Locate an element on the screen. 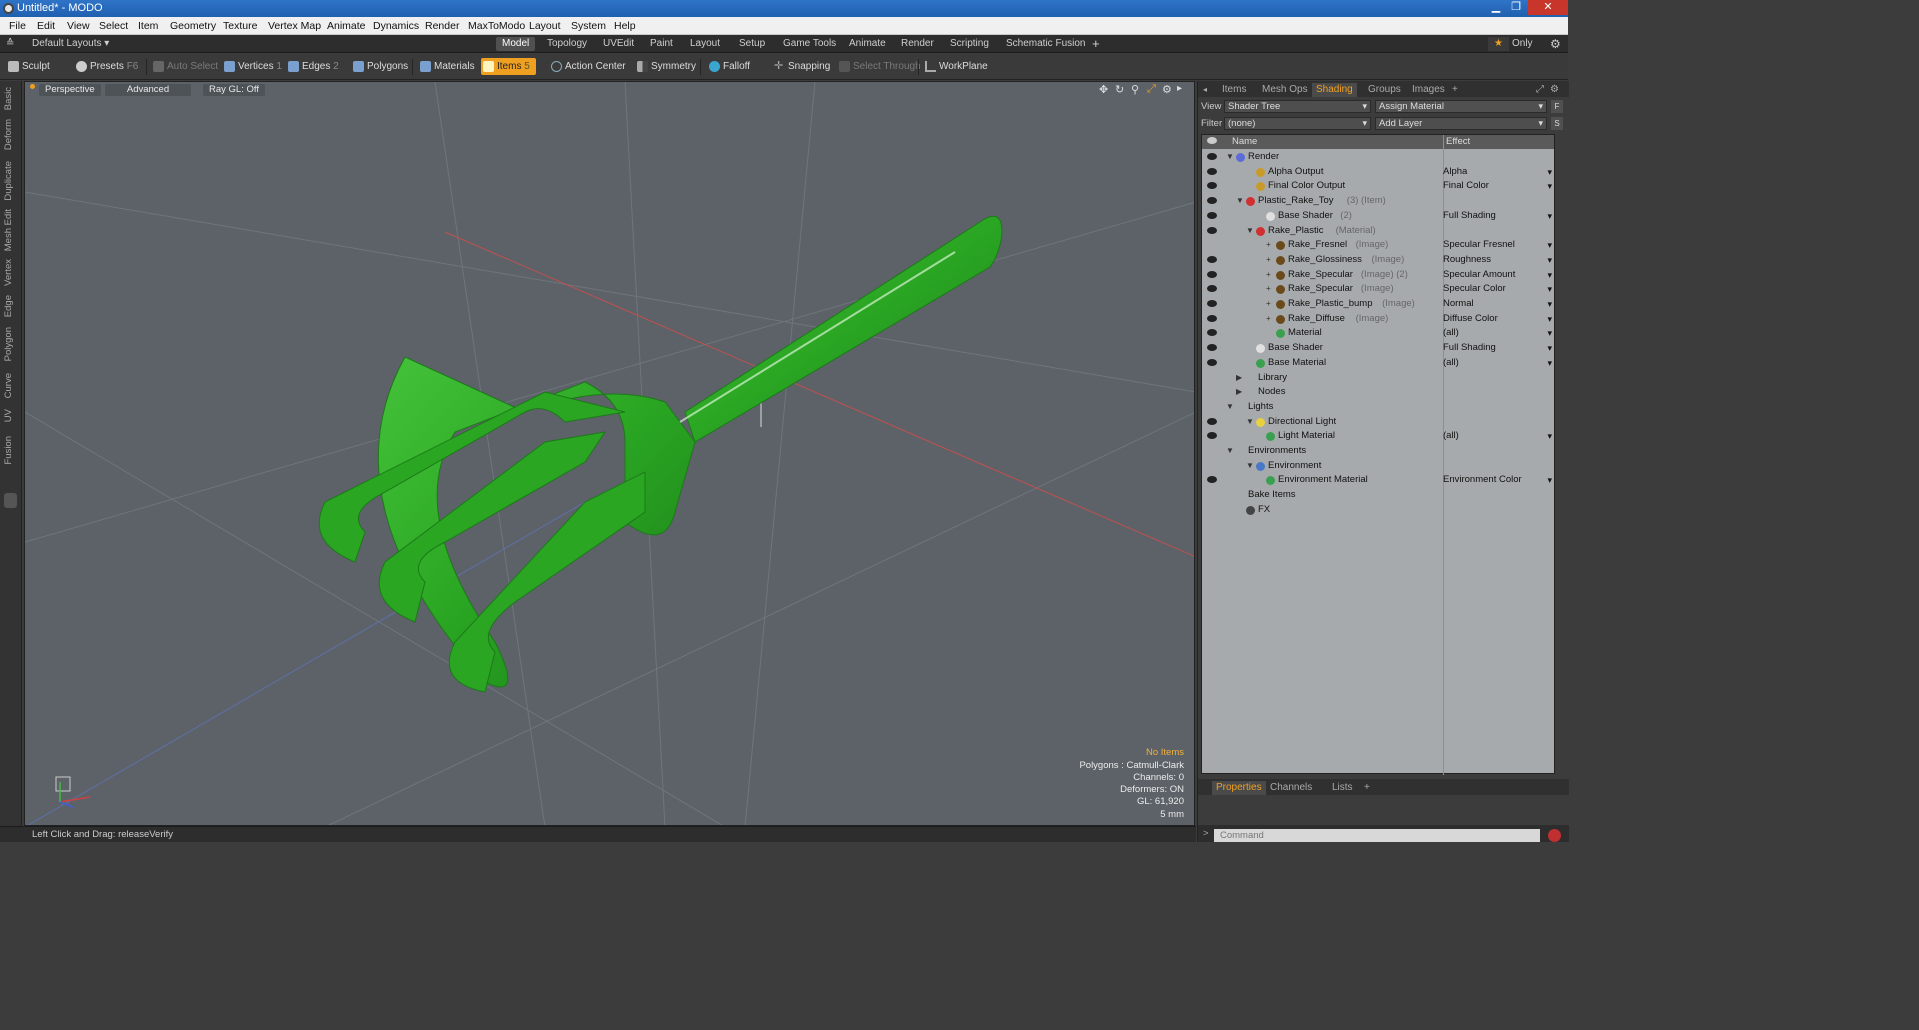 This screenshot has height=1030, width=1919. maximize-button: ❐ is located at coordinates (1516, 7).